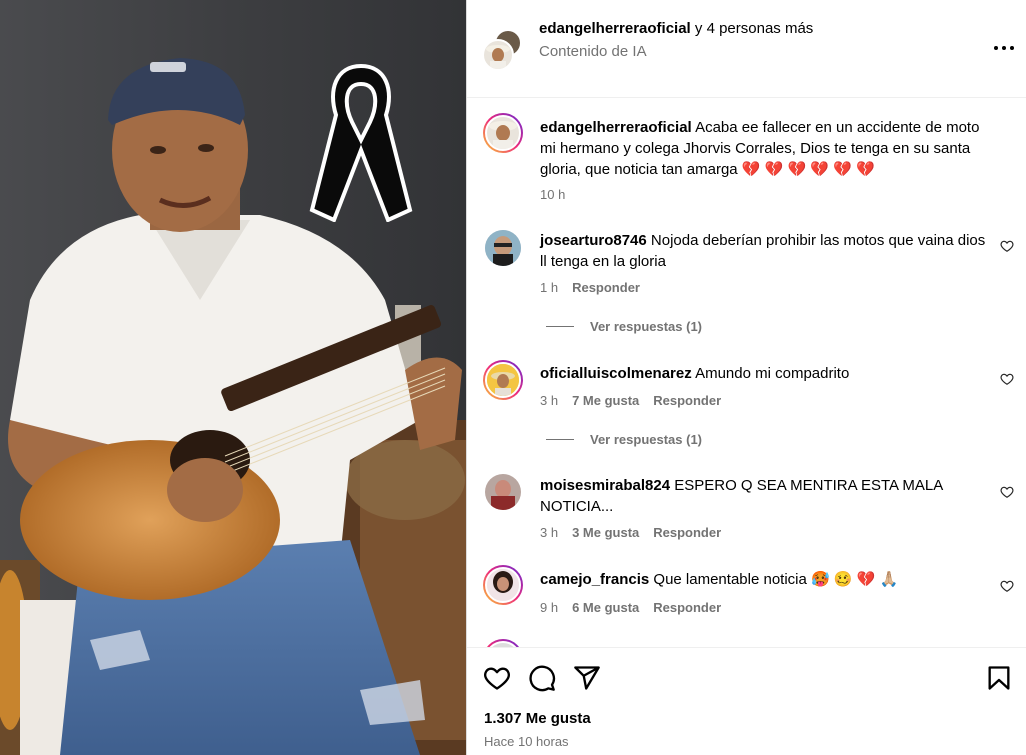 This screenshot has width=1026, height=755. I want to click on comment-username: camejo_francis, so click(594, 579).